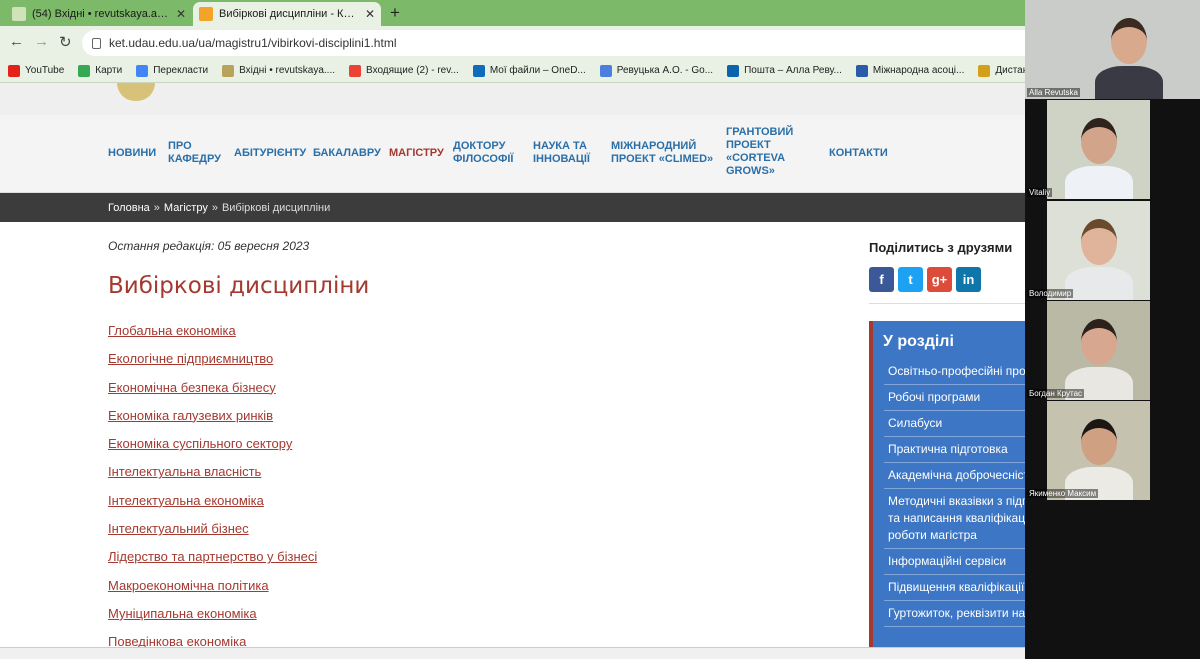  Describe the element at coordinates (910, 279) in the screenshot. I see `twitter-icon: t` at that location.